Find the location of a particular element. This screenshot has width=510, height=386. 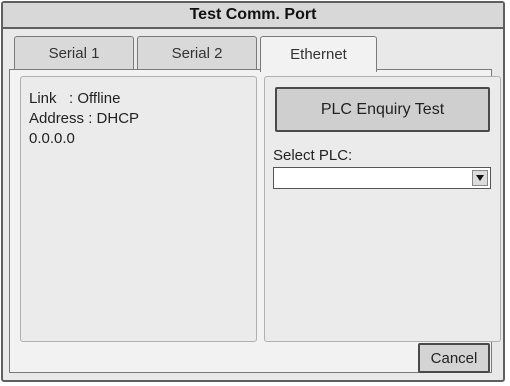

link-status: Link : Offline is located at coordinates (75, 98).